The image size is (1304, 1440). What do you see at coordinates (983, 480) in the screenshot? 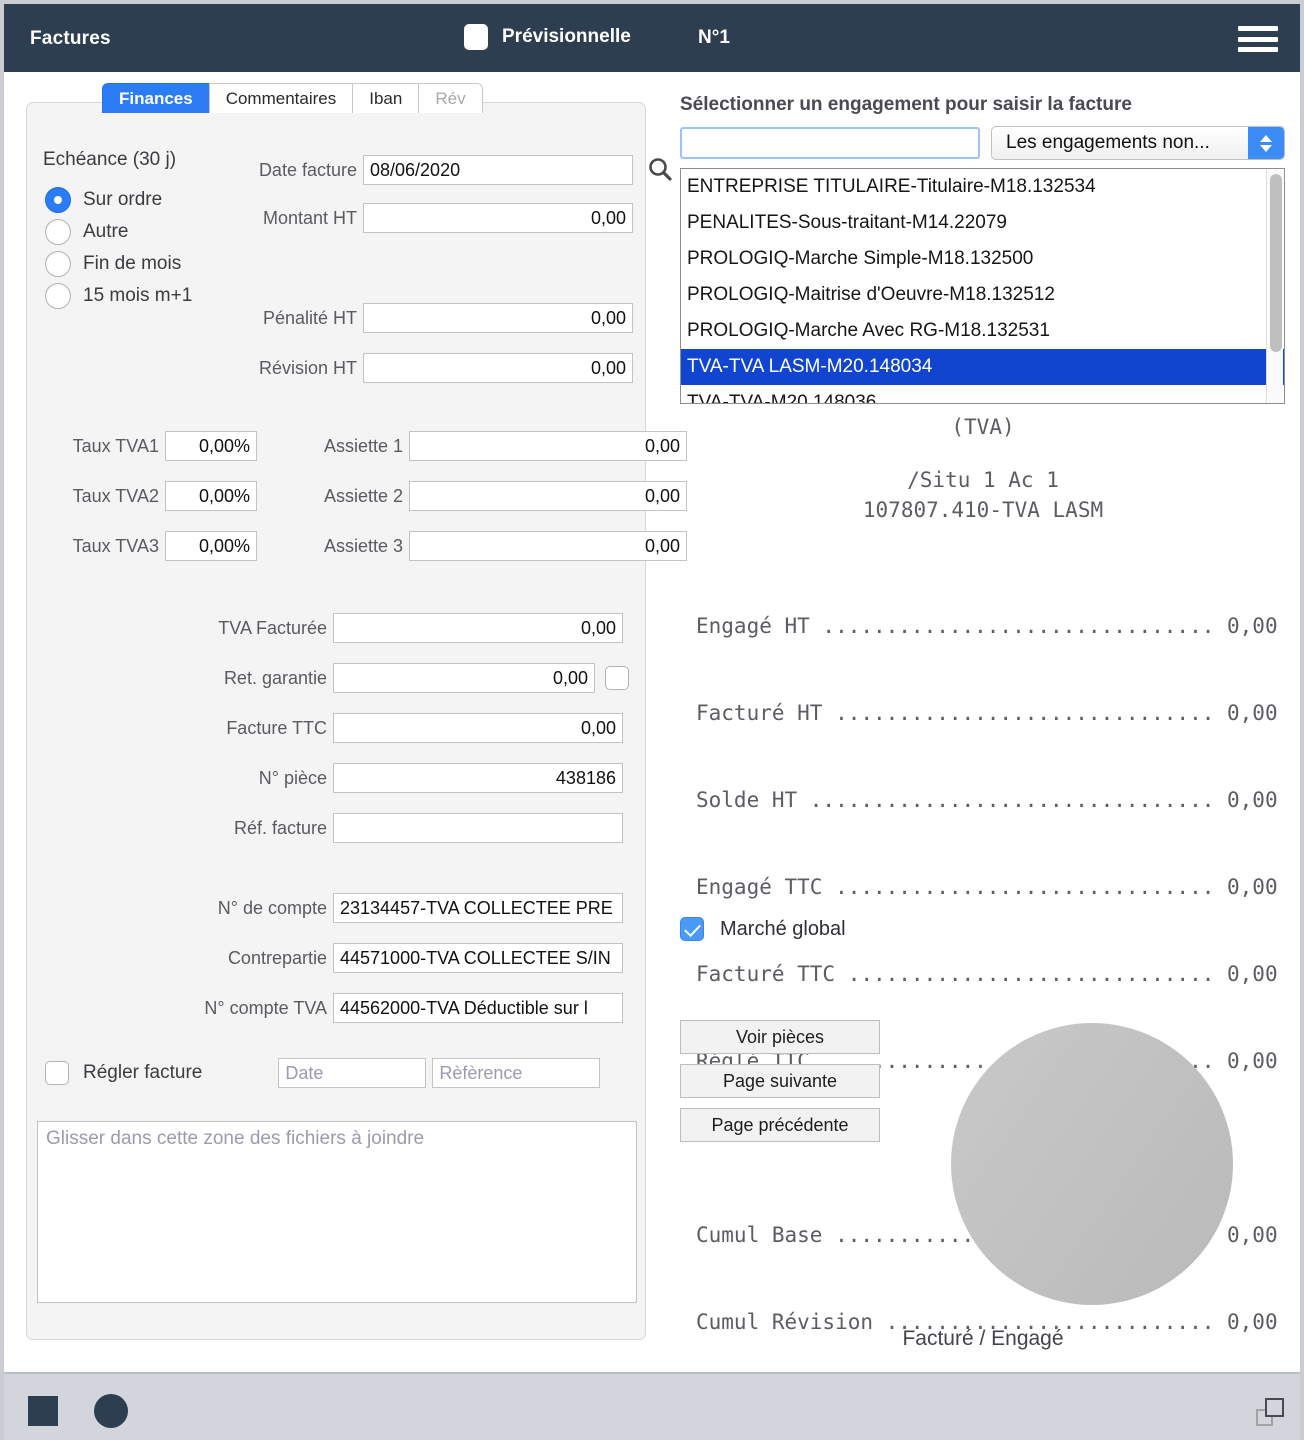
I see `engagement-situation-line: /Situ 1 Ac 1` at bounding box center [983, 480].